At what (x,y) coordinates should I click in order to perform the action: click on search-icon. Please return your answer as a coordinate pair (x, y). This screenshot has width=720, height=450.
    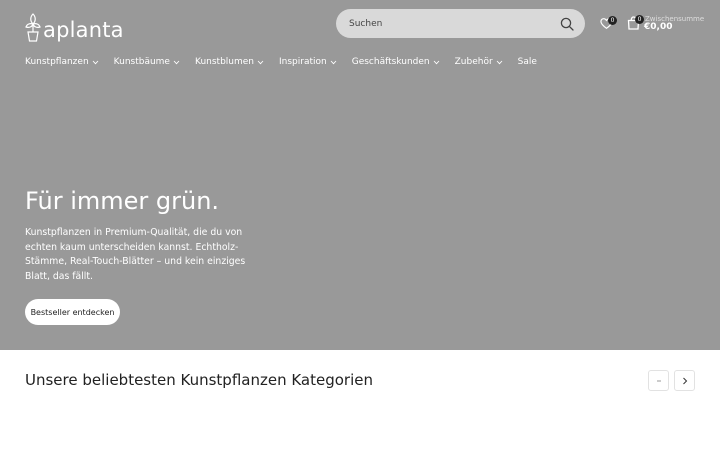
    Looking at the image, I should click on (567, 24).